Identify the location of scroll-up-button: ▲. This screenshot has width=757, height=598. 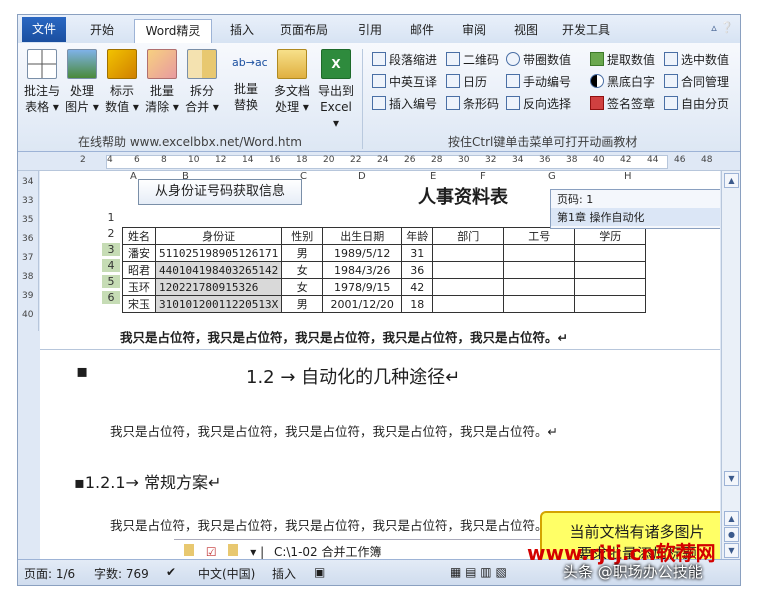
(731, 180).